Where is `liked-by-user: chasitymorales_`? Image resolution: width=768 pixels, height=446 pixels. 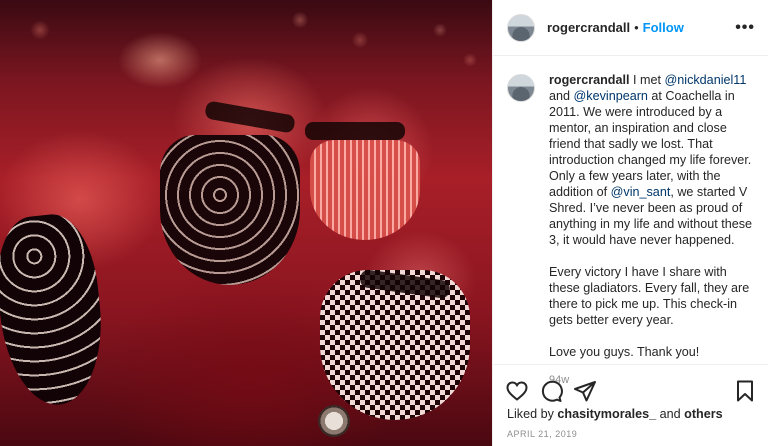
liked-by-user: chasitymorales_ is located at coordinates (606, 414).